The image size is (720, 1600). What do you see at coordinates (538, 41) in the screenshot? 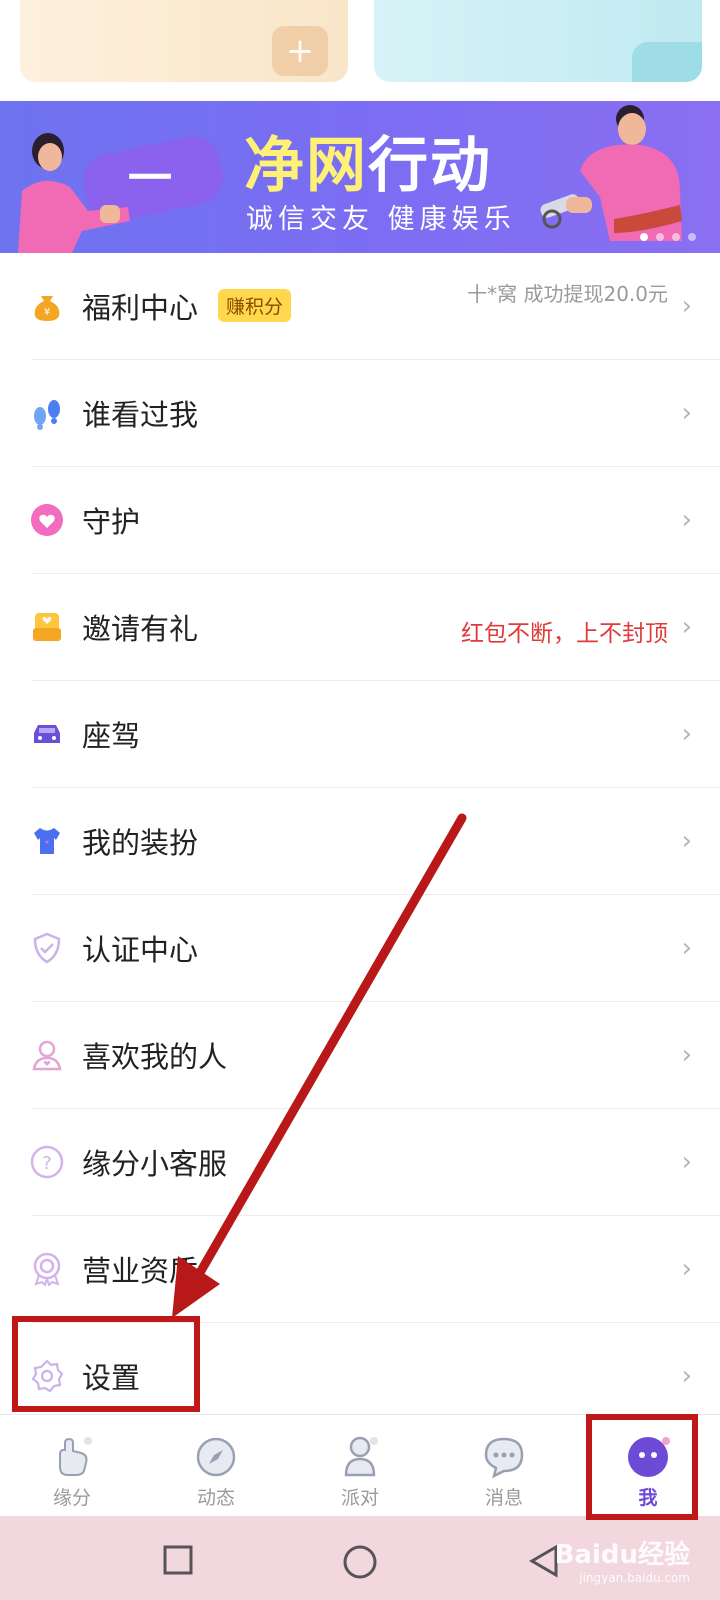
I see `promo-card-right` at bounding box center [538, 41].